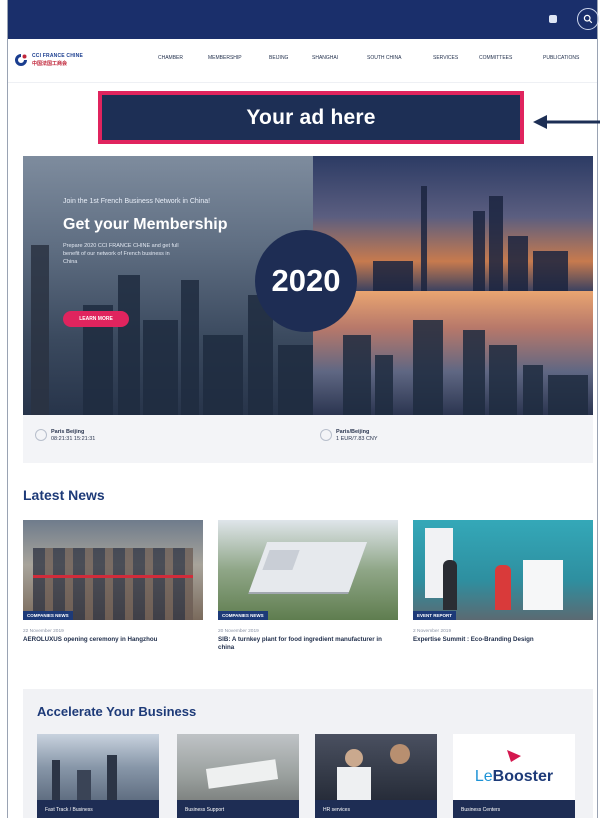 The image size is (600, 818). What do you see at coordinates (303, 19) in the screenshot?
I see `top-bar` at bounding box center [303, 19].